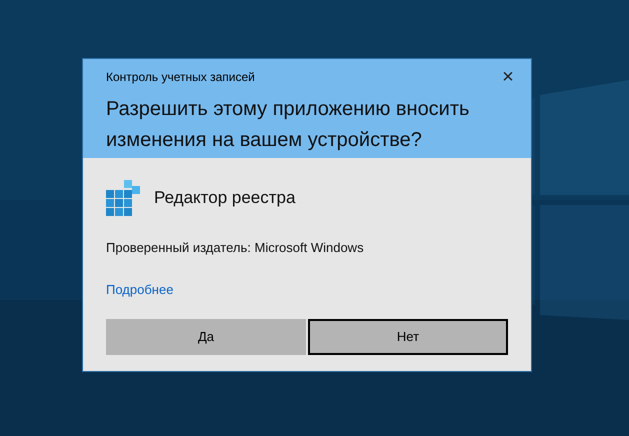 The height and width of the screenshot is (436, 629). What do you see at coordinates (123, 198) in the screenshot?
I see `cubes-icon` at bounding box center [123, 198].